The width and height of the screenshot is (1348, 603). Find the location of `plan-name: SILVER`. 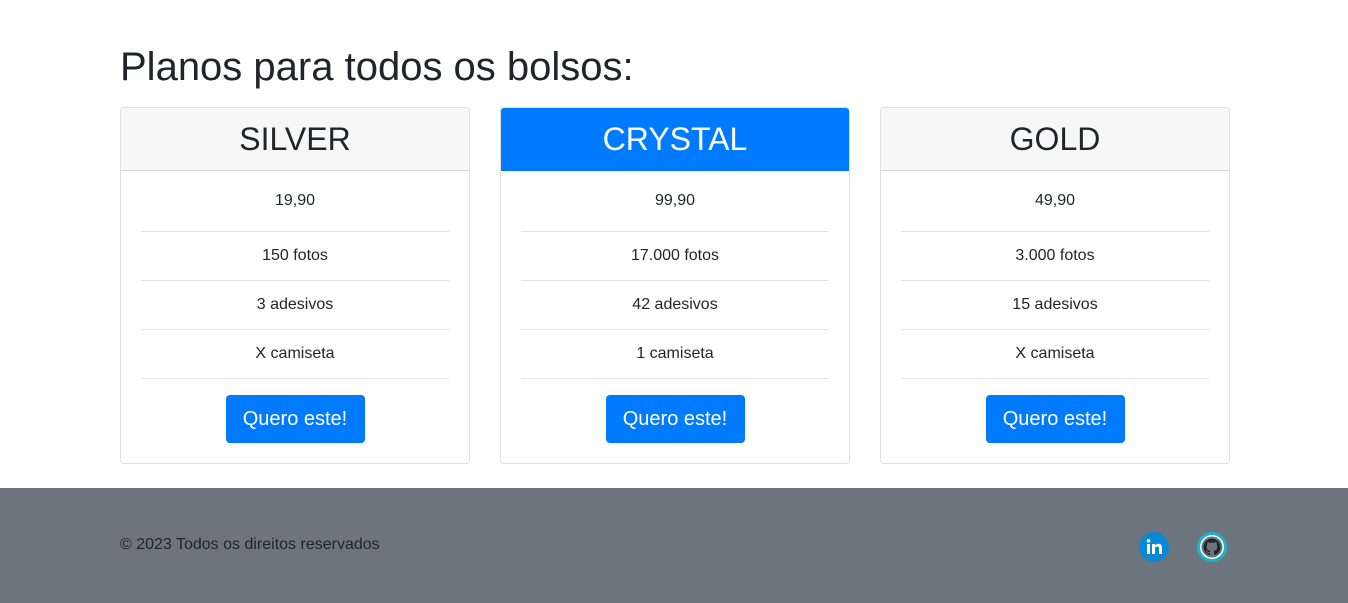

plan-name: SILVER is located at coordinates (295, 139).